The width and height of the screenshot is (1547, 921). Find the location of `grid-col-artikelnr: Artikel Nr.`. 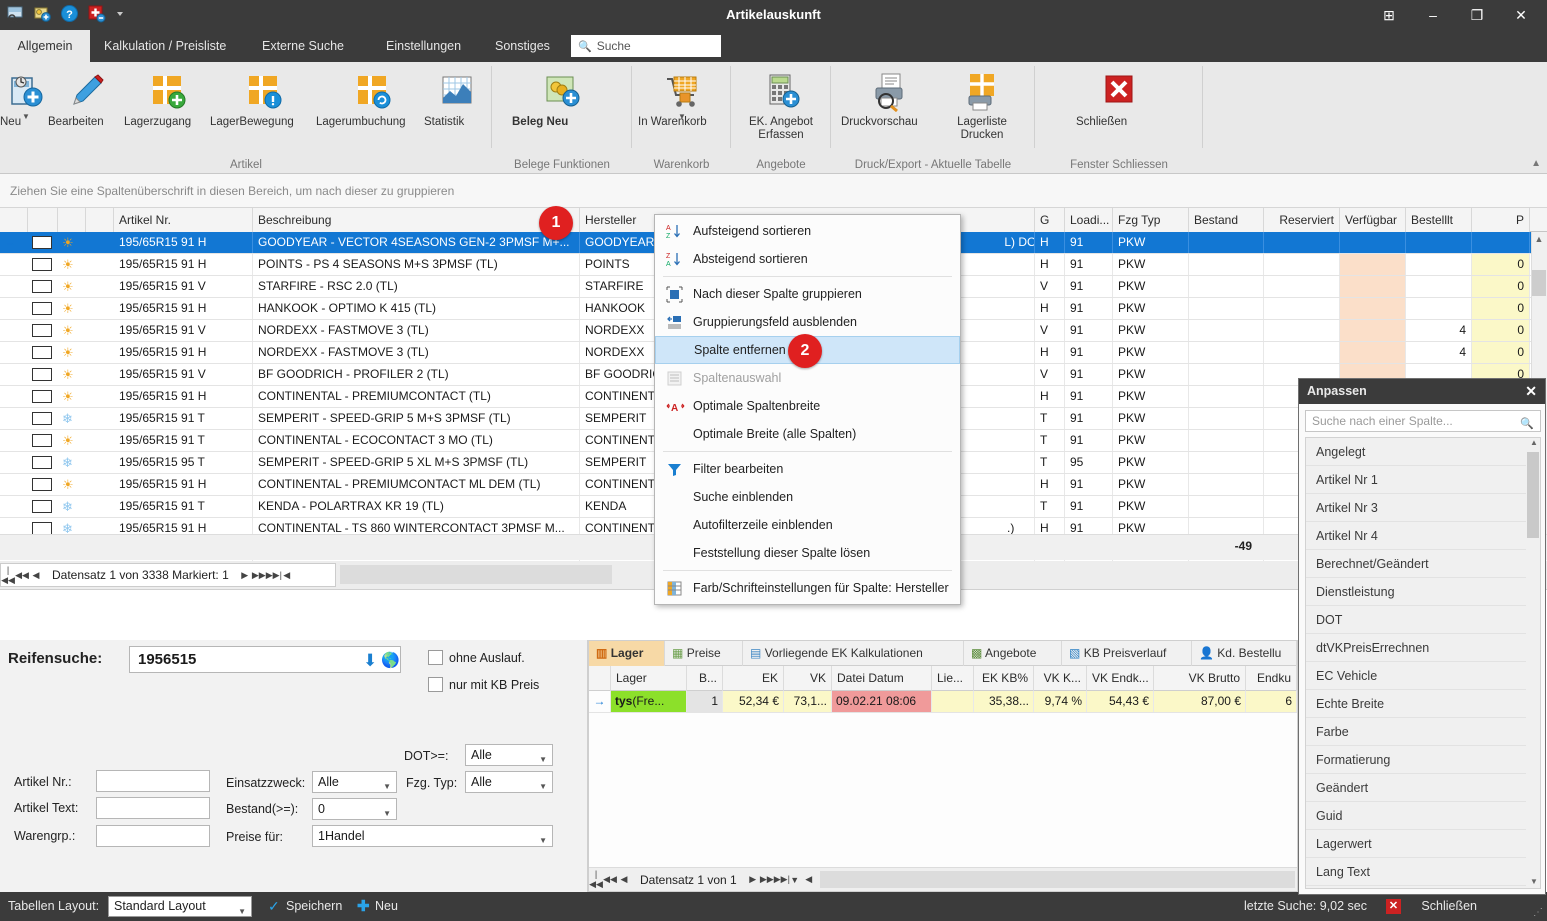

grid-col-artikelnr: Artikel Nr. is located at coordinates (183, 220).